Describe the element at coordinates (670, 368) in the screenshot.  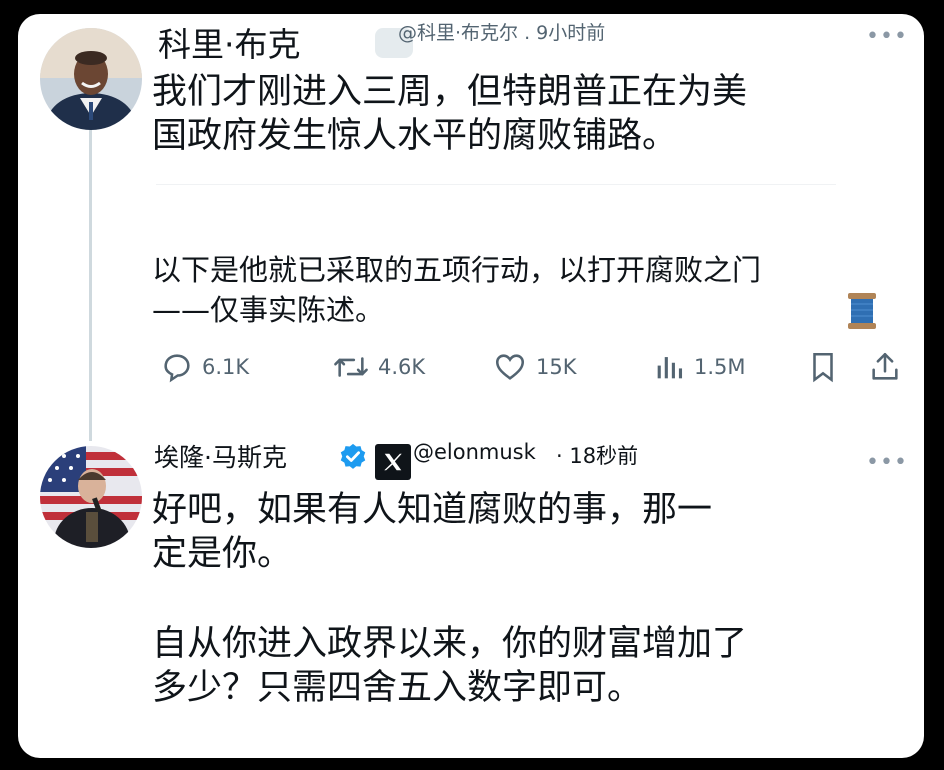
I see `views-icon` at that location.